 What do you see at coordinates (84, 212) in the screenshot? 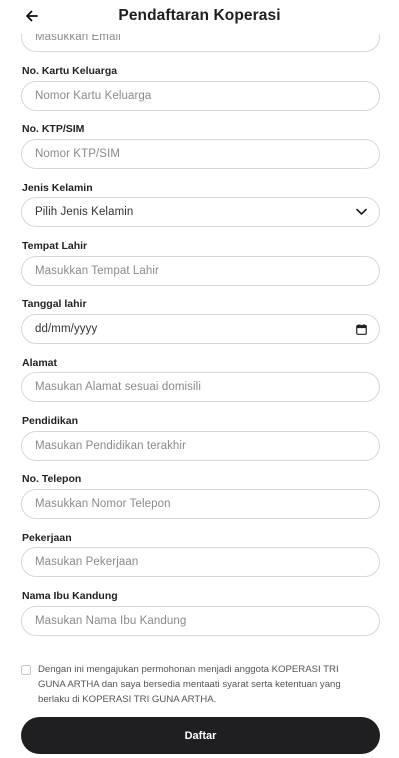
I see `gender-select-value: Pilih Jenis Kelamin` at bounding box center [84, 212].